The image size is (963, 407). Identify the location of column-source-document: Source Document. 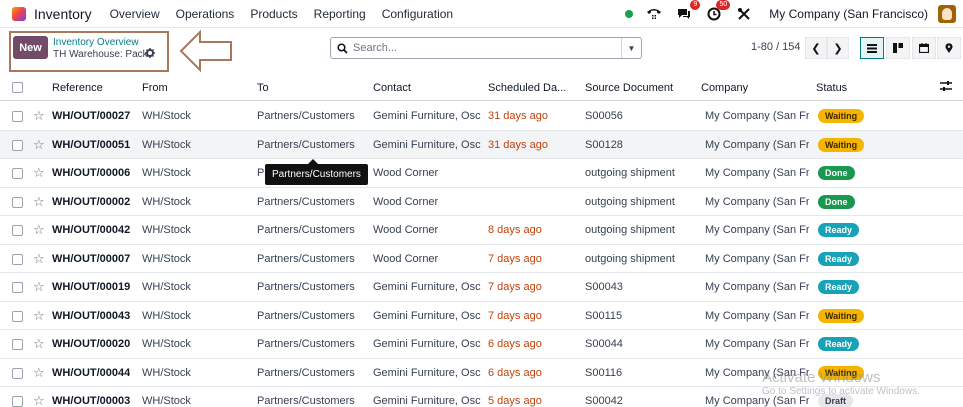
(629, 88).